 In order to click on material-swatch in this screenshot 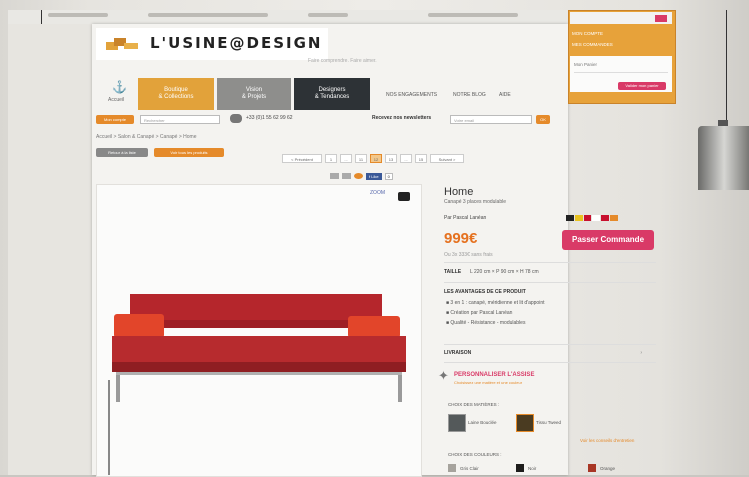, I will do `click(457, 423)`.